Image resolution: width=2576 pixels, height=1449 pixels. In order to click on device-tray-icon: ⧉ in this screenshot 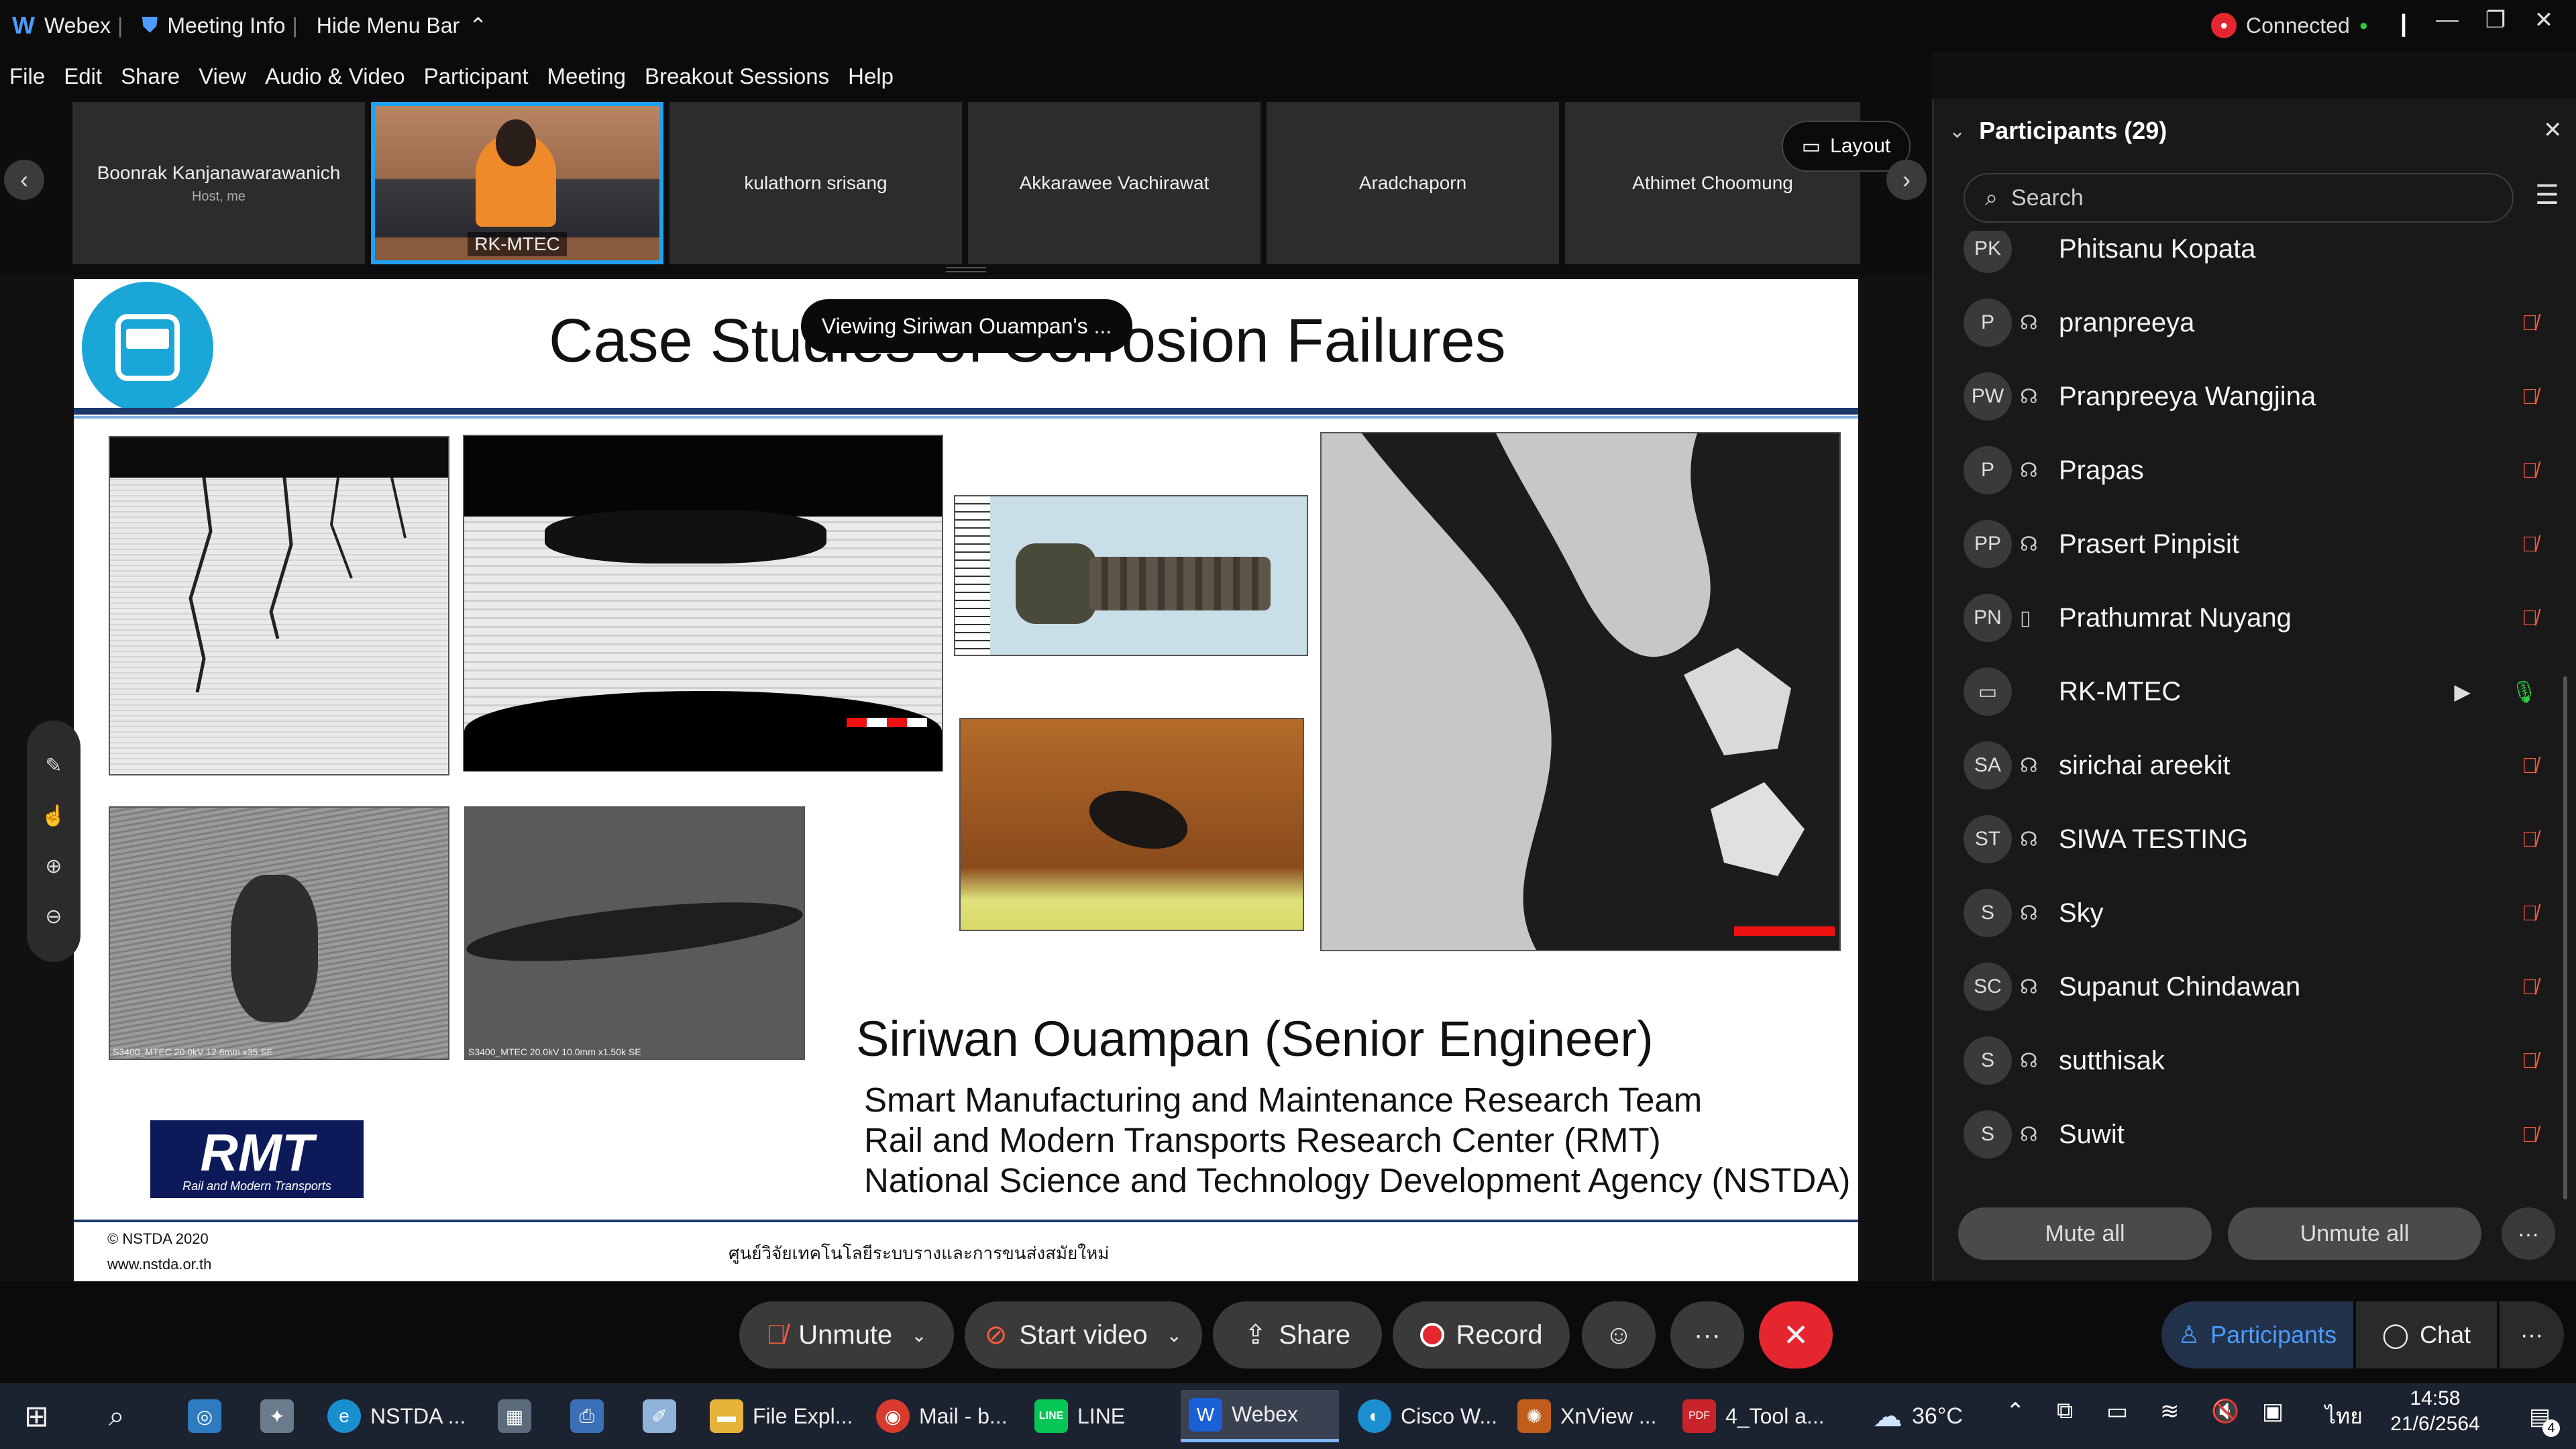, I will do `click(2065, 1411)`.